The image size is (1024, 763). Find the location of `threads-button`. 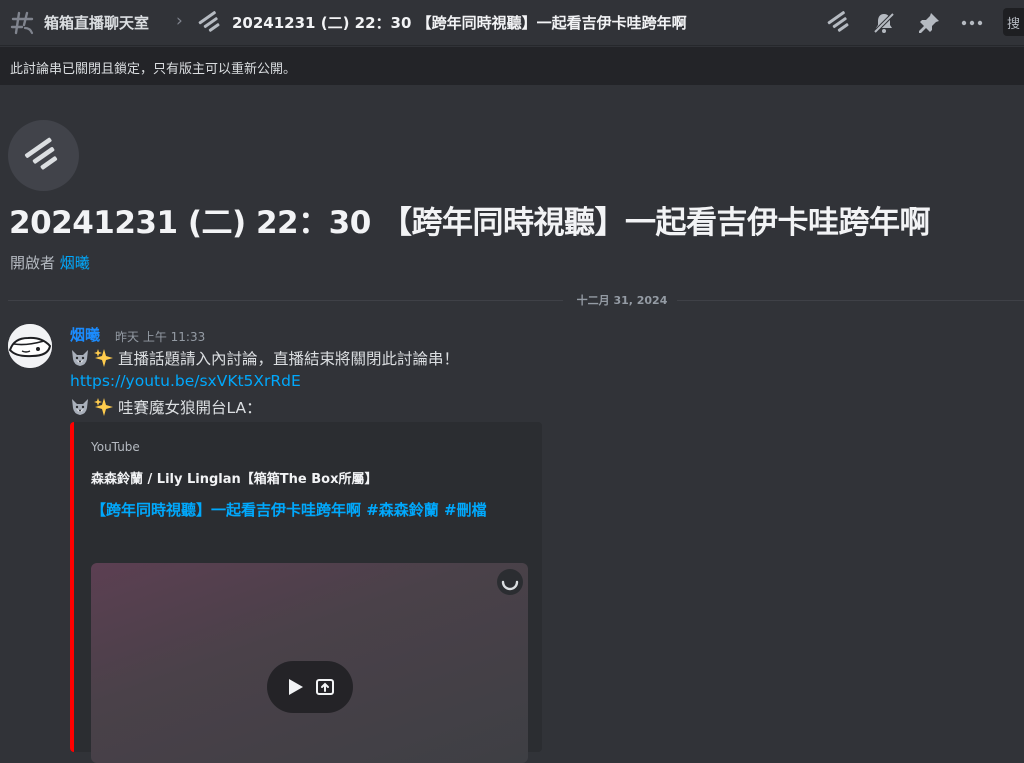

threads-button is located at coordinates (840, 23).